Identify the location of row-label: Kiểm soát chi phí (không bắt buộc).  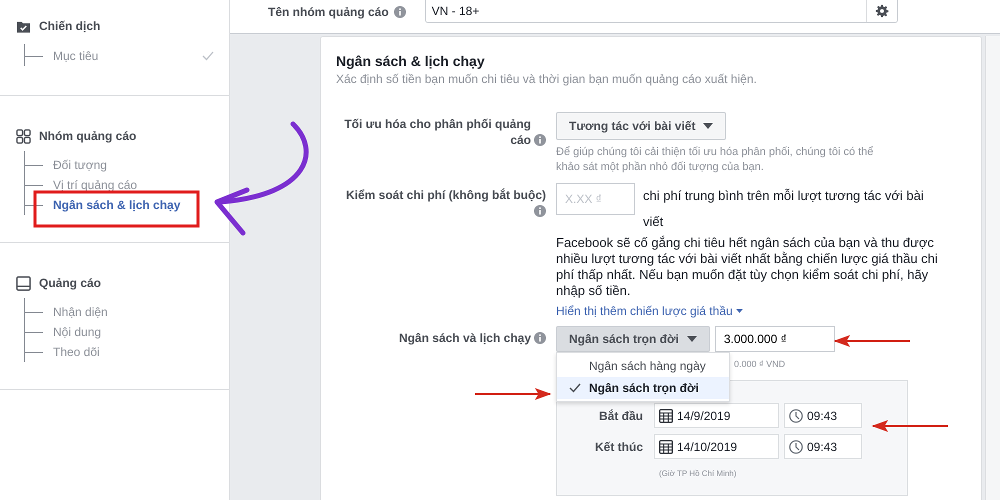
(446, 195).